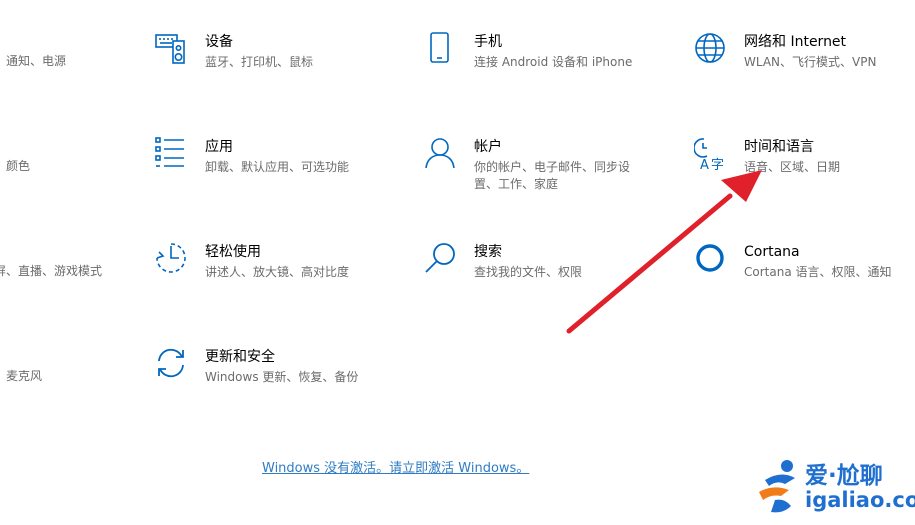  Describe the element at coordinates (282, 377) in the screenshot. I see `tile-description: Windows 更新、恢复、备份` at that location.